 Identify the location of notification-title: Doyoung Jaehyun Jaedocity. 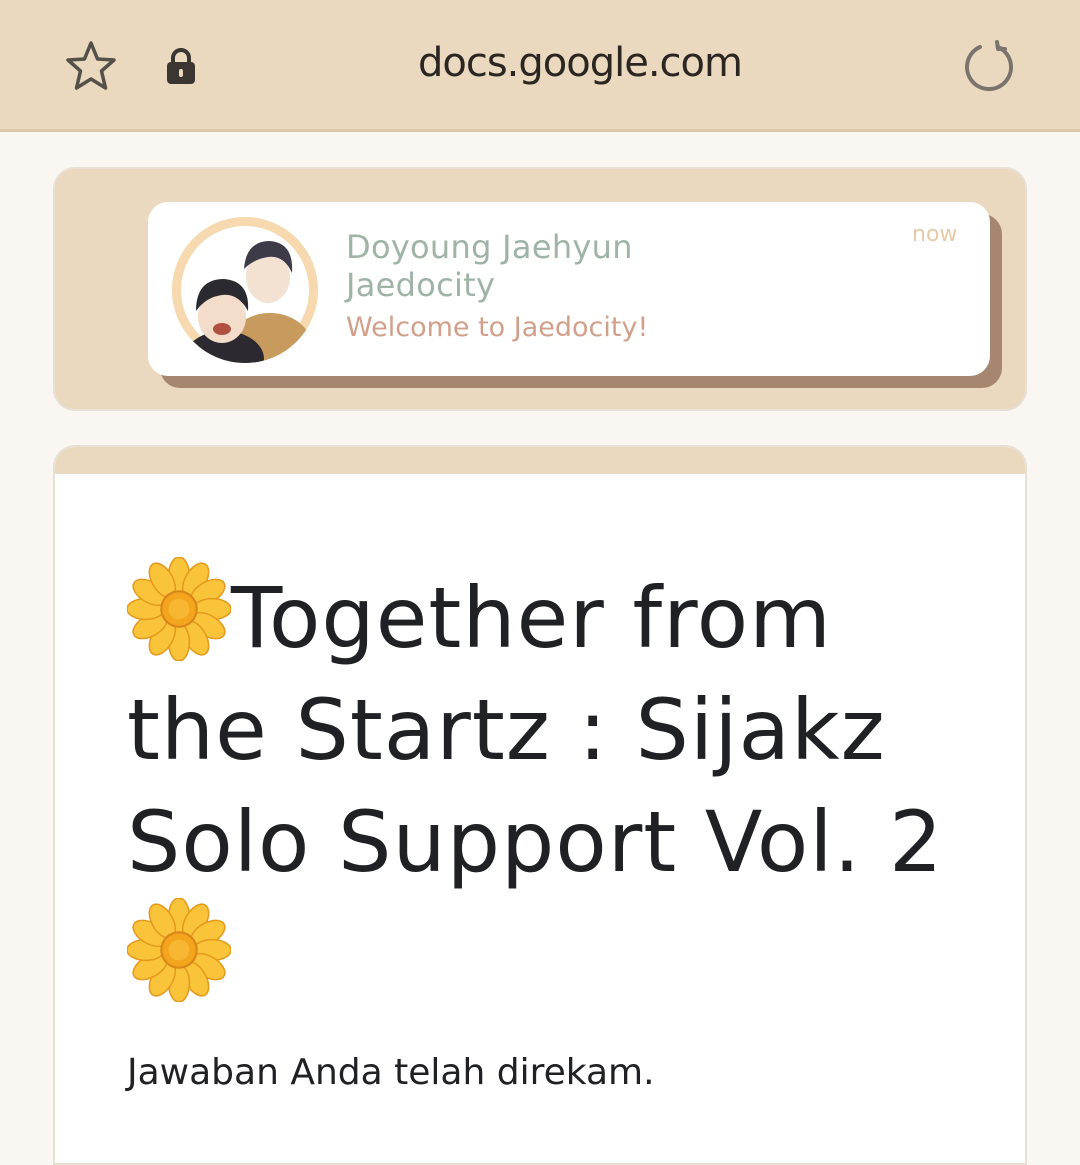
(606, 266).